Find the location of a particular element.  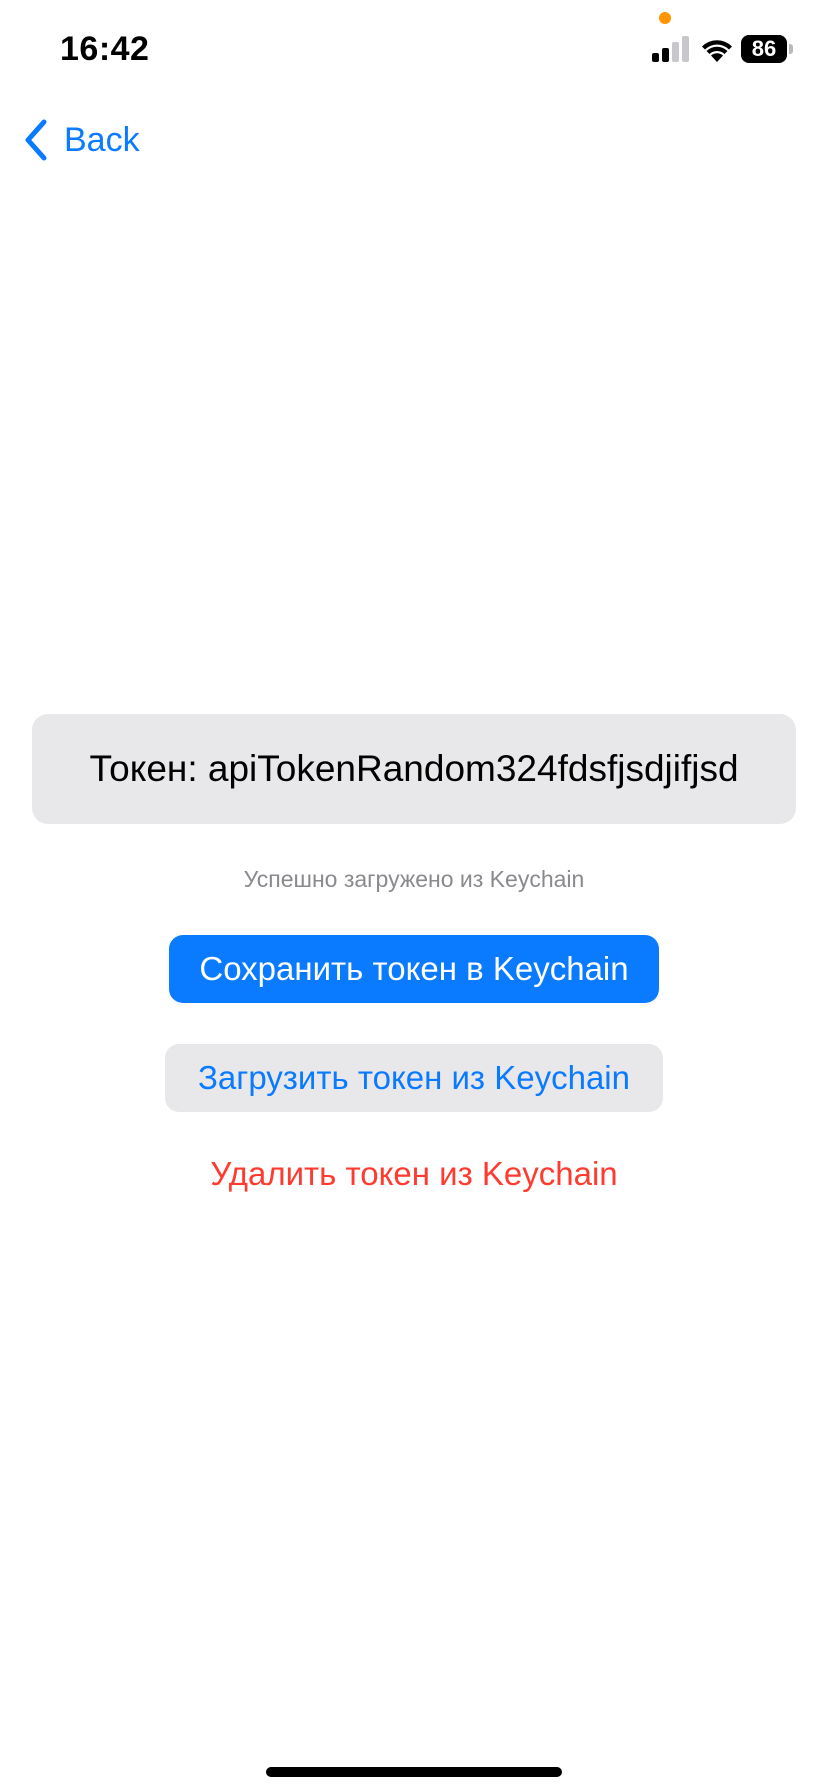

delete-token-button: Удалить токен из Keychain is located at coordinates (414, 1174).